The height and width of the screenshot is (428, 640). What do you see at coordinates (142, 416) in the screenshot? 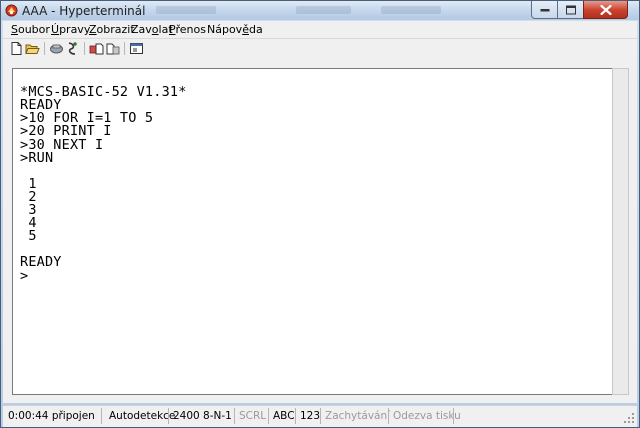
I see `status-autodetect: Autodetekce` at bounding box center [142, 416].